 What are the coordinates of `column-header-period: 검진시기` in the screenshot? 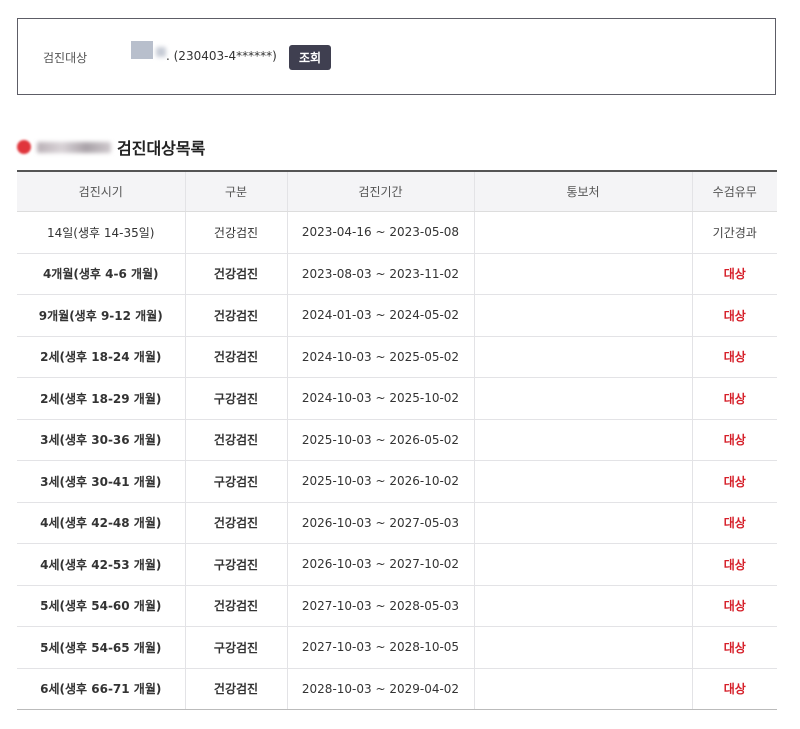 It's located at (101, 191).